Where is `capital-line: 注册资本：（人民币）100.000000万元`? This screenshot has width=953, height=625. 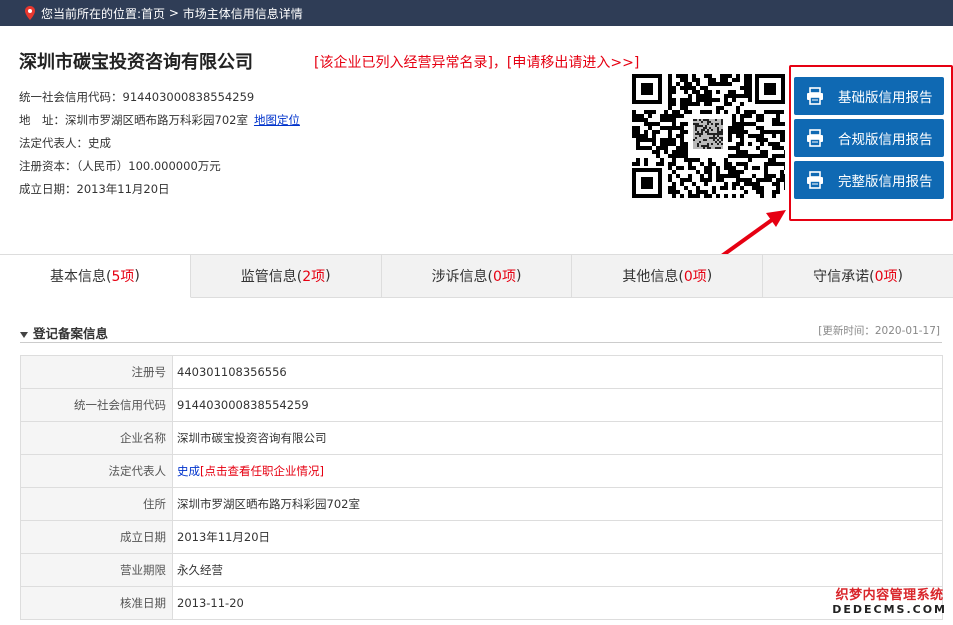
capital-line: 注册资本：（人民币）100.000000万元 is located at coordinates (120, 166).